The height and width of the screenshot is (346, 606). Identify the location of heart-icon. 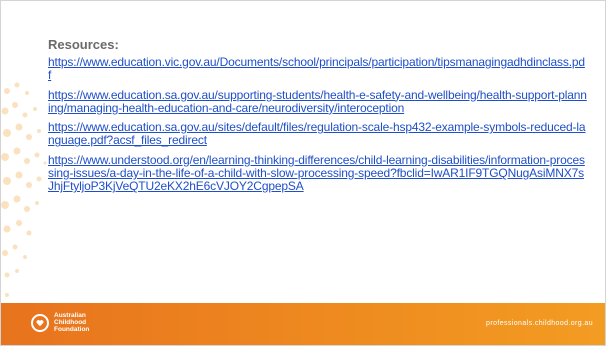
(40, 322).